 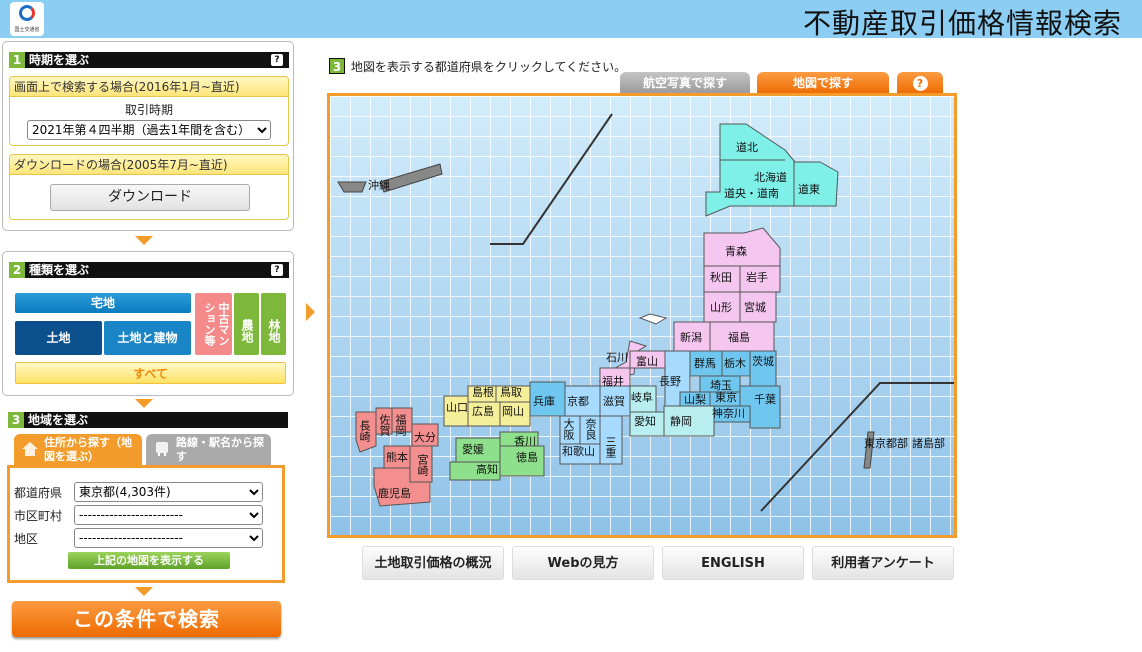 What do you see at coordinates (735, 364) in the screenshot?
I see `map-label-tochigi: 栃木` at bounding box center [735, 364].